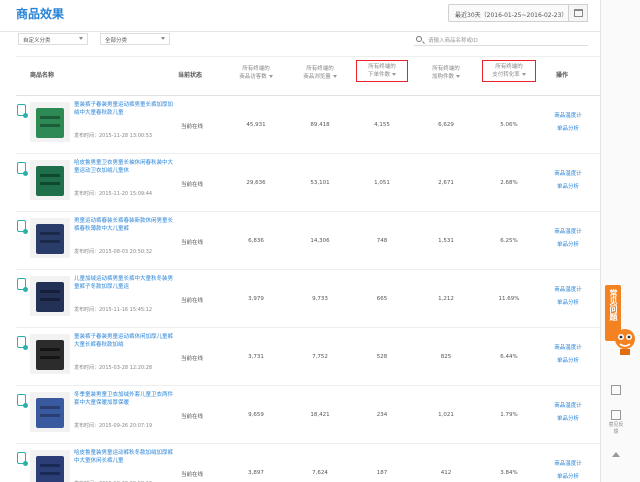 The height and width of the screenshot is (482, 640). Describe the element at coordinates (320, 73) in the screenshot. I see `col-views: 所有终端的 商品浏览量` at that location.